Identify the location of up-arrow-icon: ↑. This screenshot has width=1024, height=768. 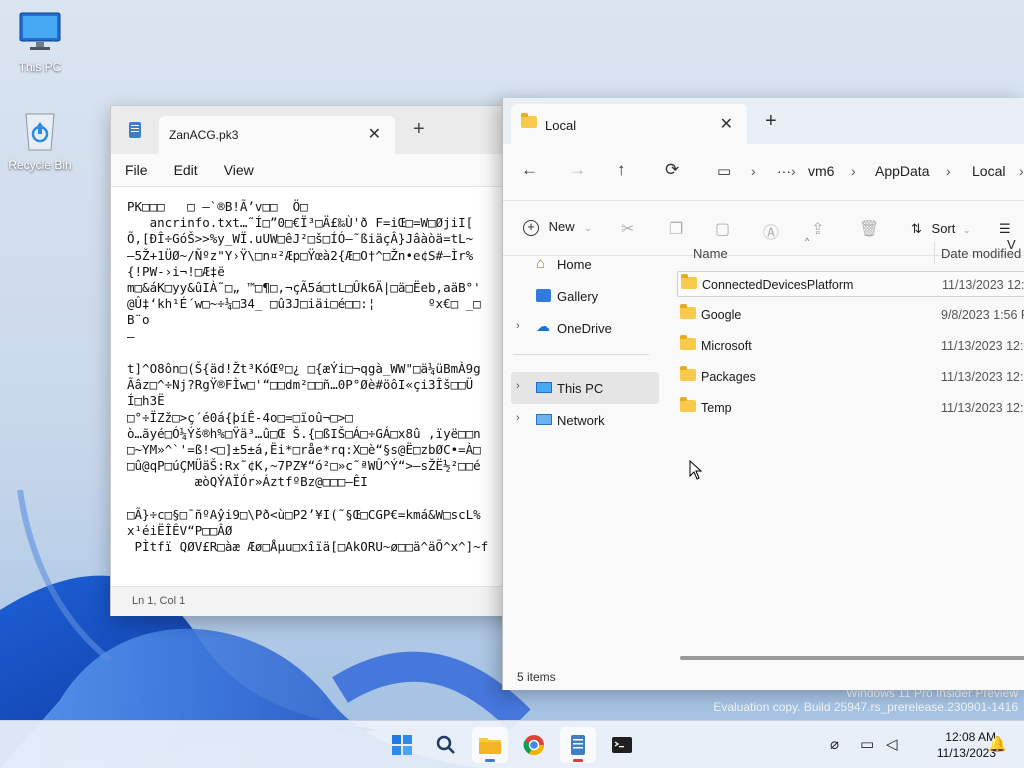
(621, 170).